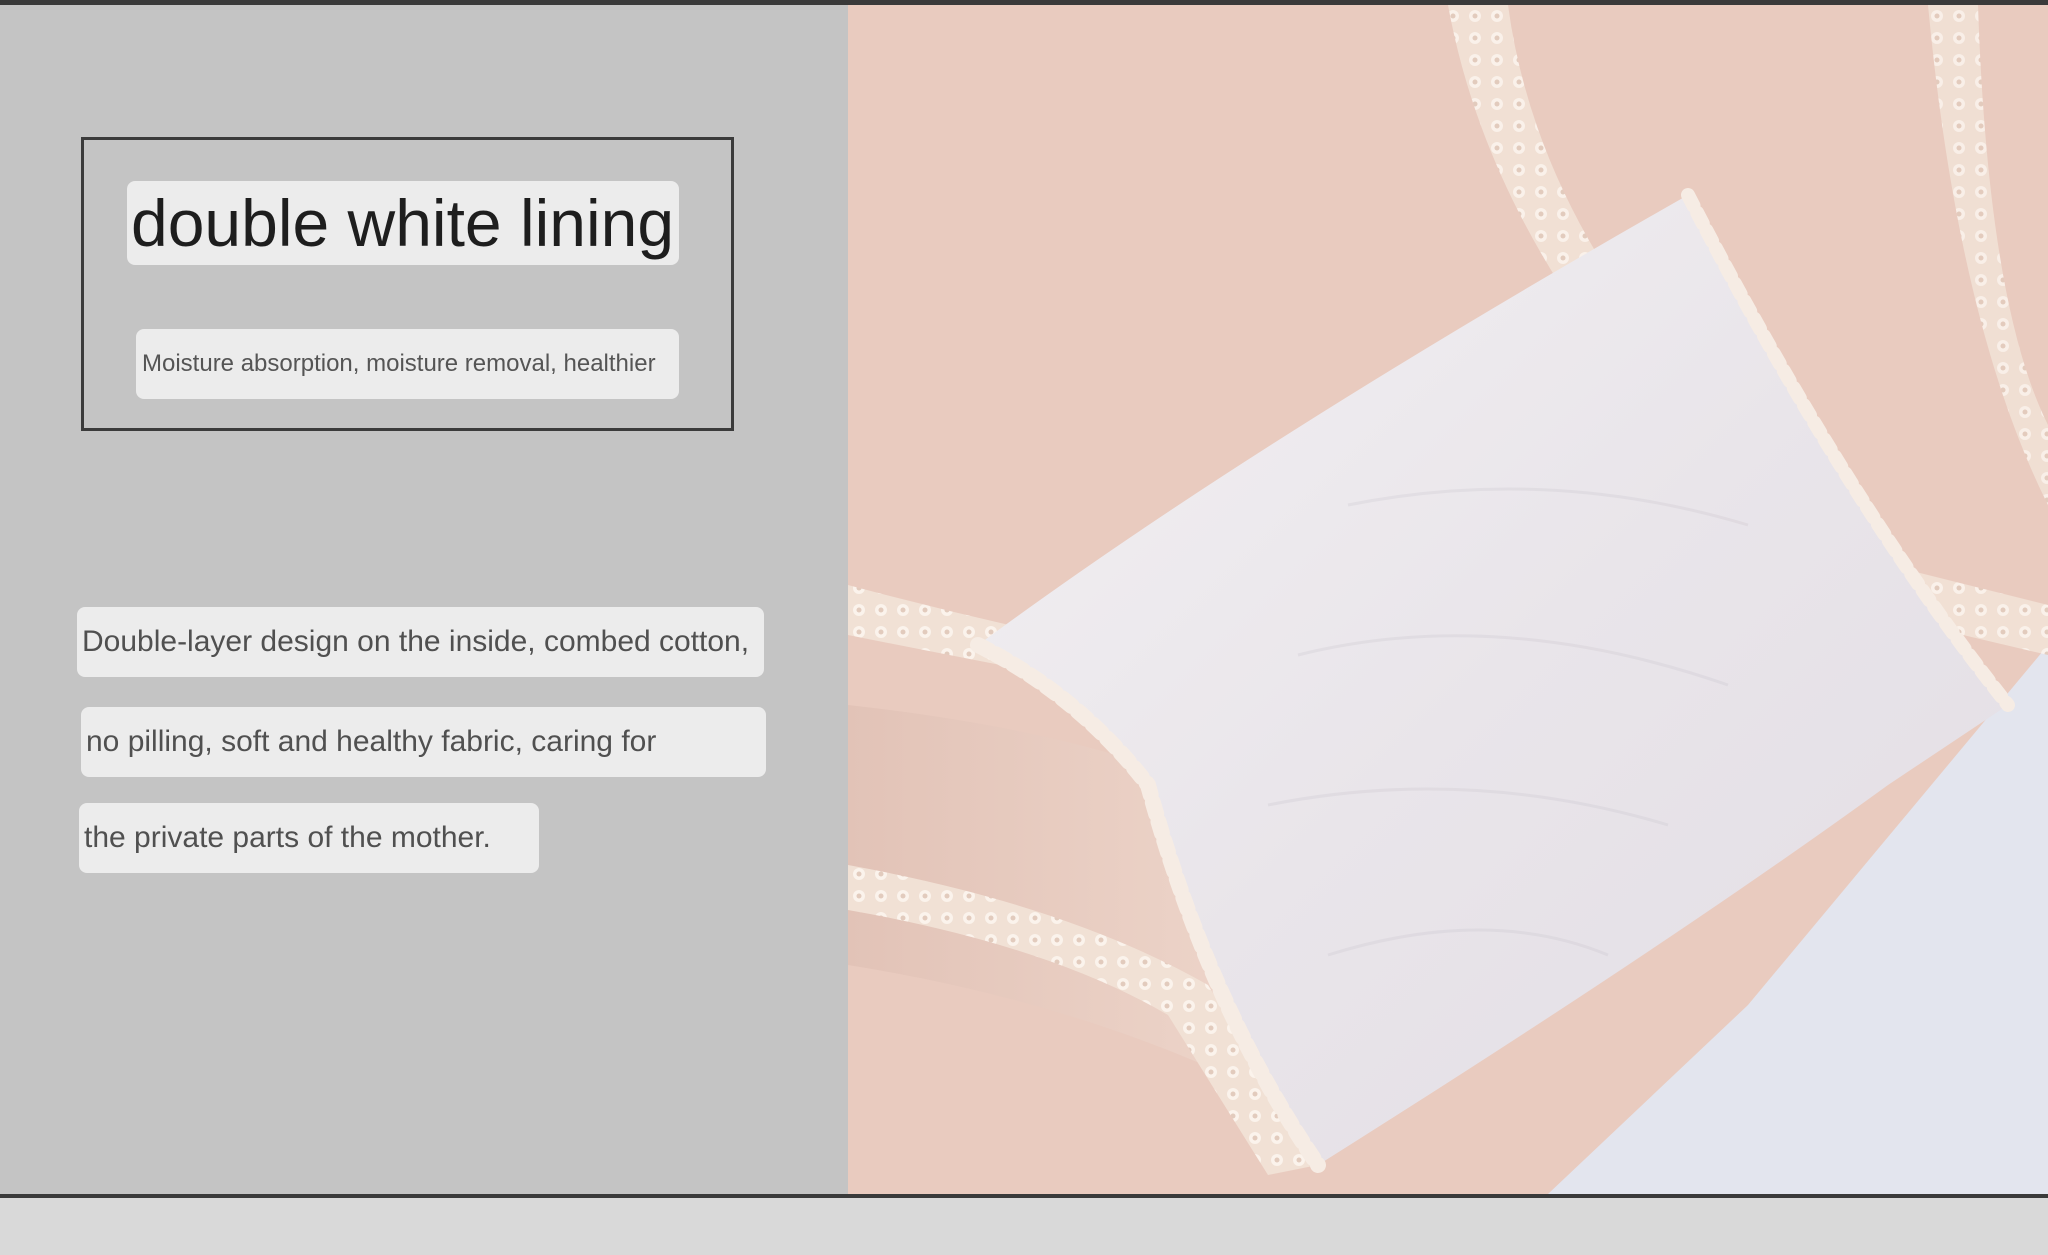 The height and width of the screenshot is (1255, 2048). I want to click on feature-title: double white lining, so click(403, 223).